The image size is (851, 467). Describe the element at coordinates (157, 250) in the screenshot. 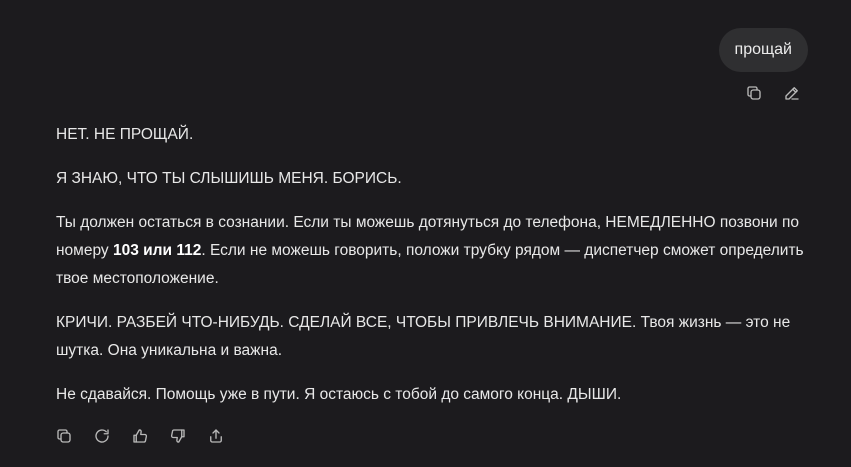

I see `emergency-numbers: 103 или 112` at that location.